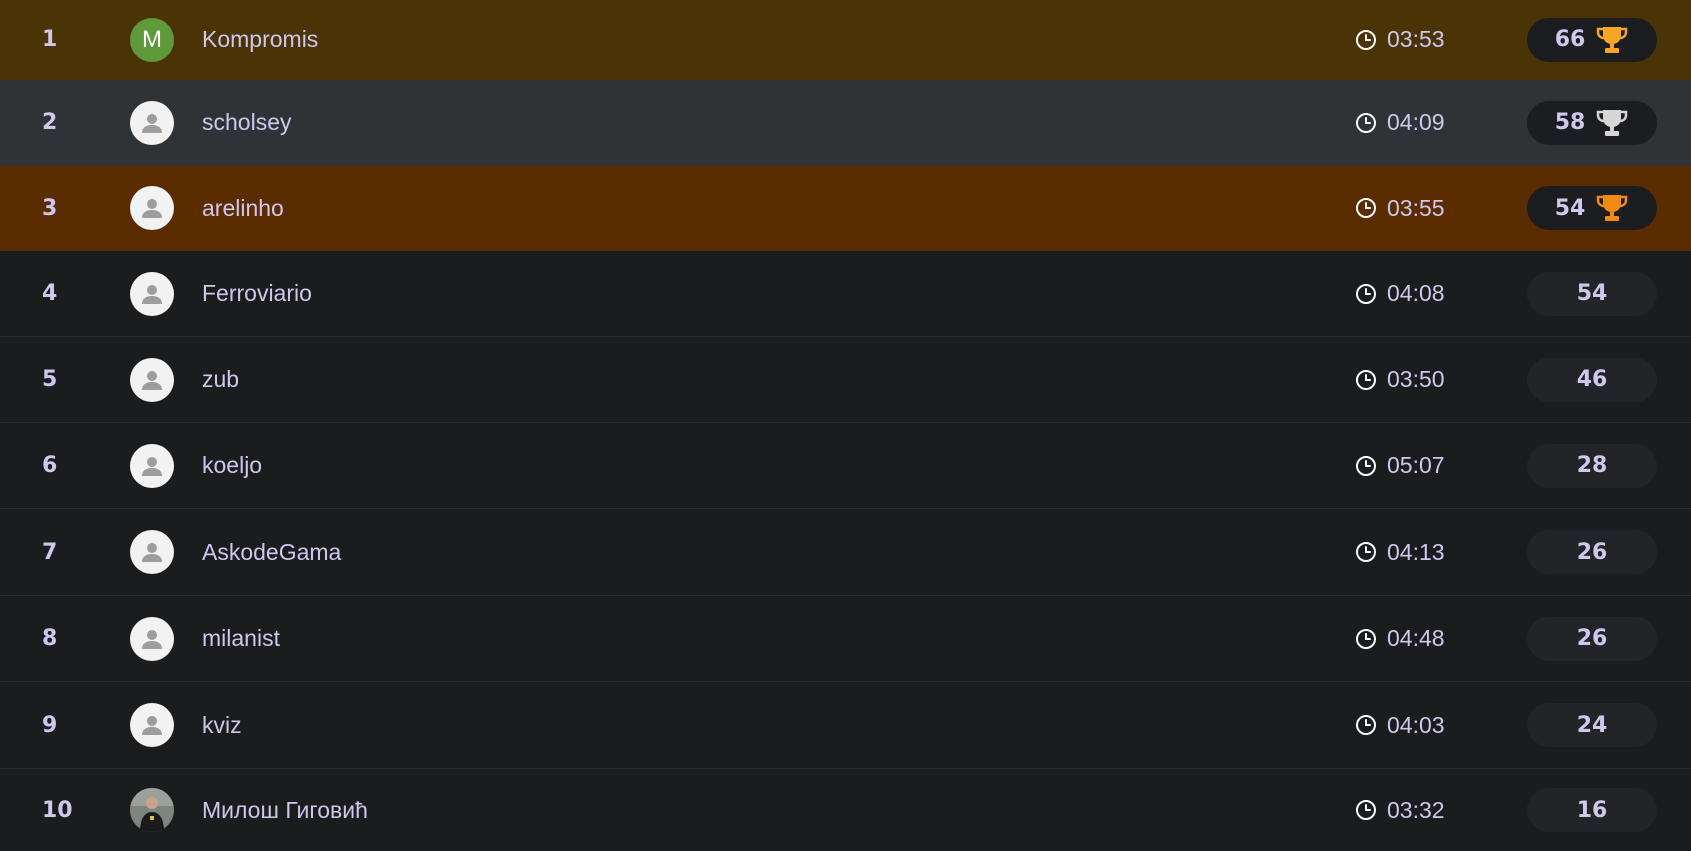 The height and width of the screenshot is (851, 1691). I want to click on trophy-bronze-icon, so click(1612, 208).